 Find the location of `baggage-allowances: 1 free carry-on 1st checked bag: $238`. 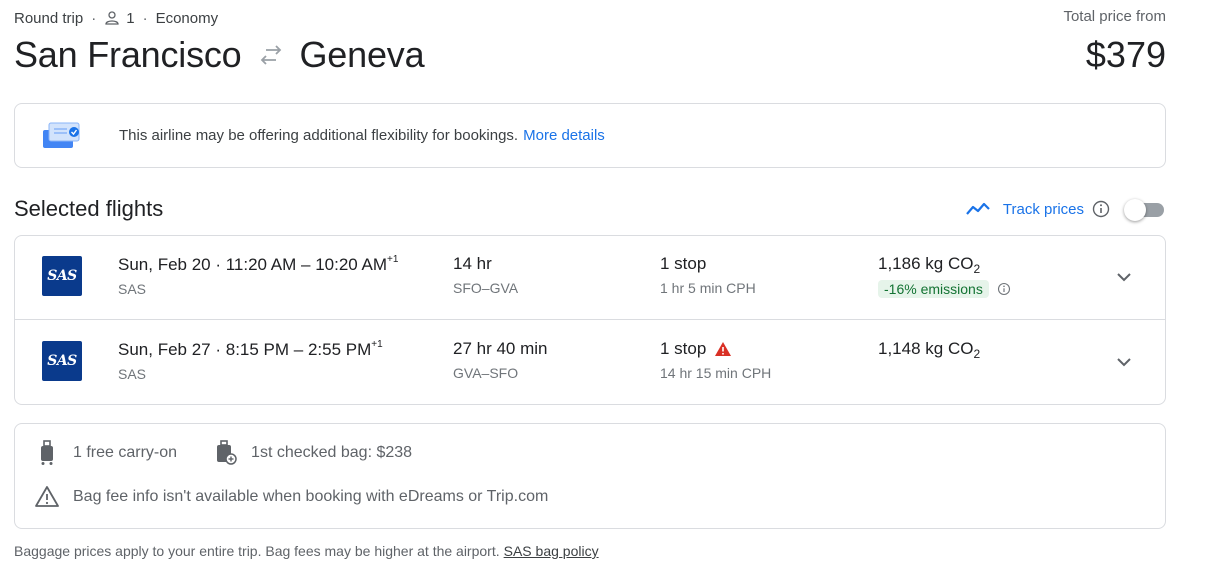

baggage-allowances: 1 free carry-on 1st checked bag: $238 is located at coordinates (223, 453).